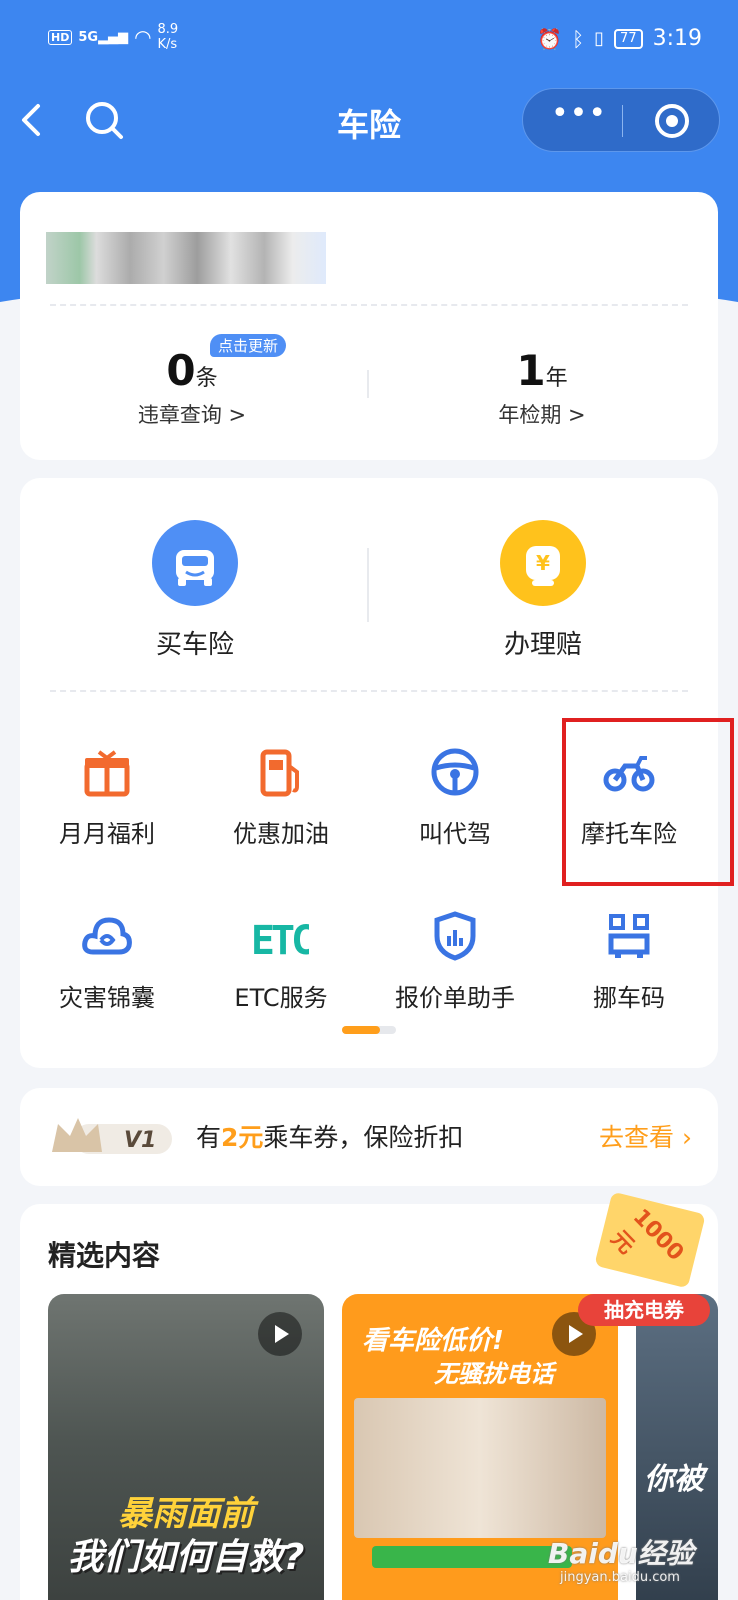  What do you see at coordinates (556, 378) in the screenshot?
I see `inspection-unit: 年` at bounding box center [556, 378].